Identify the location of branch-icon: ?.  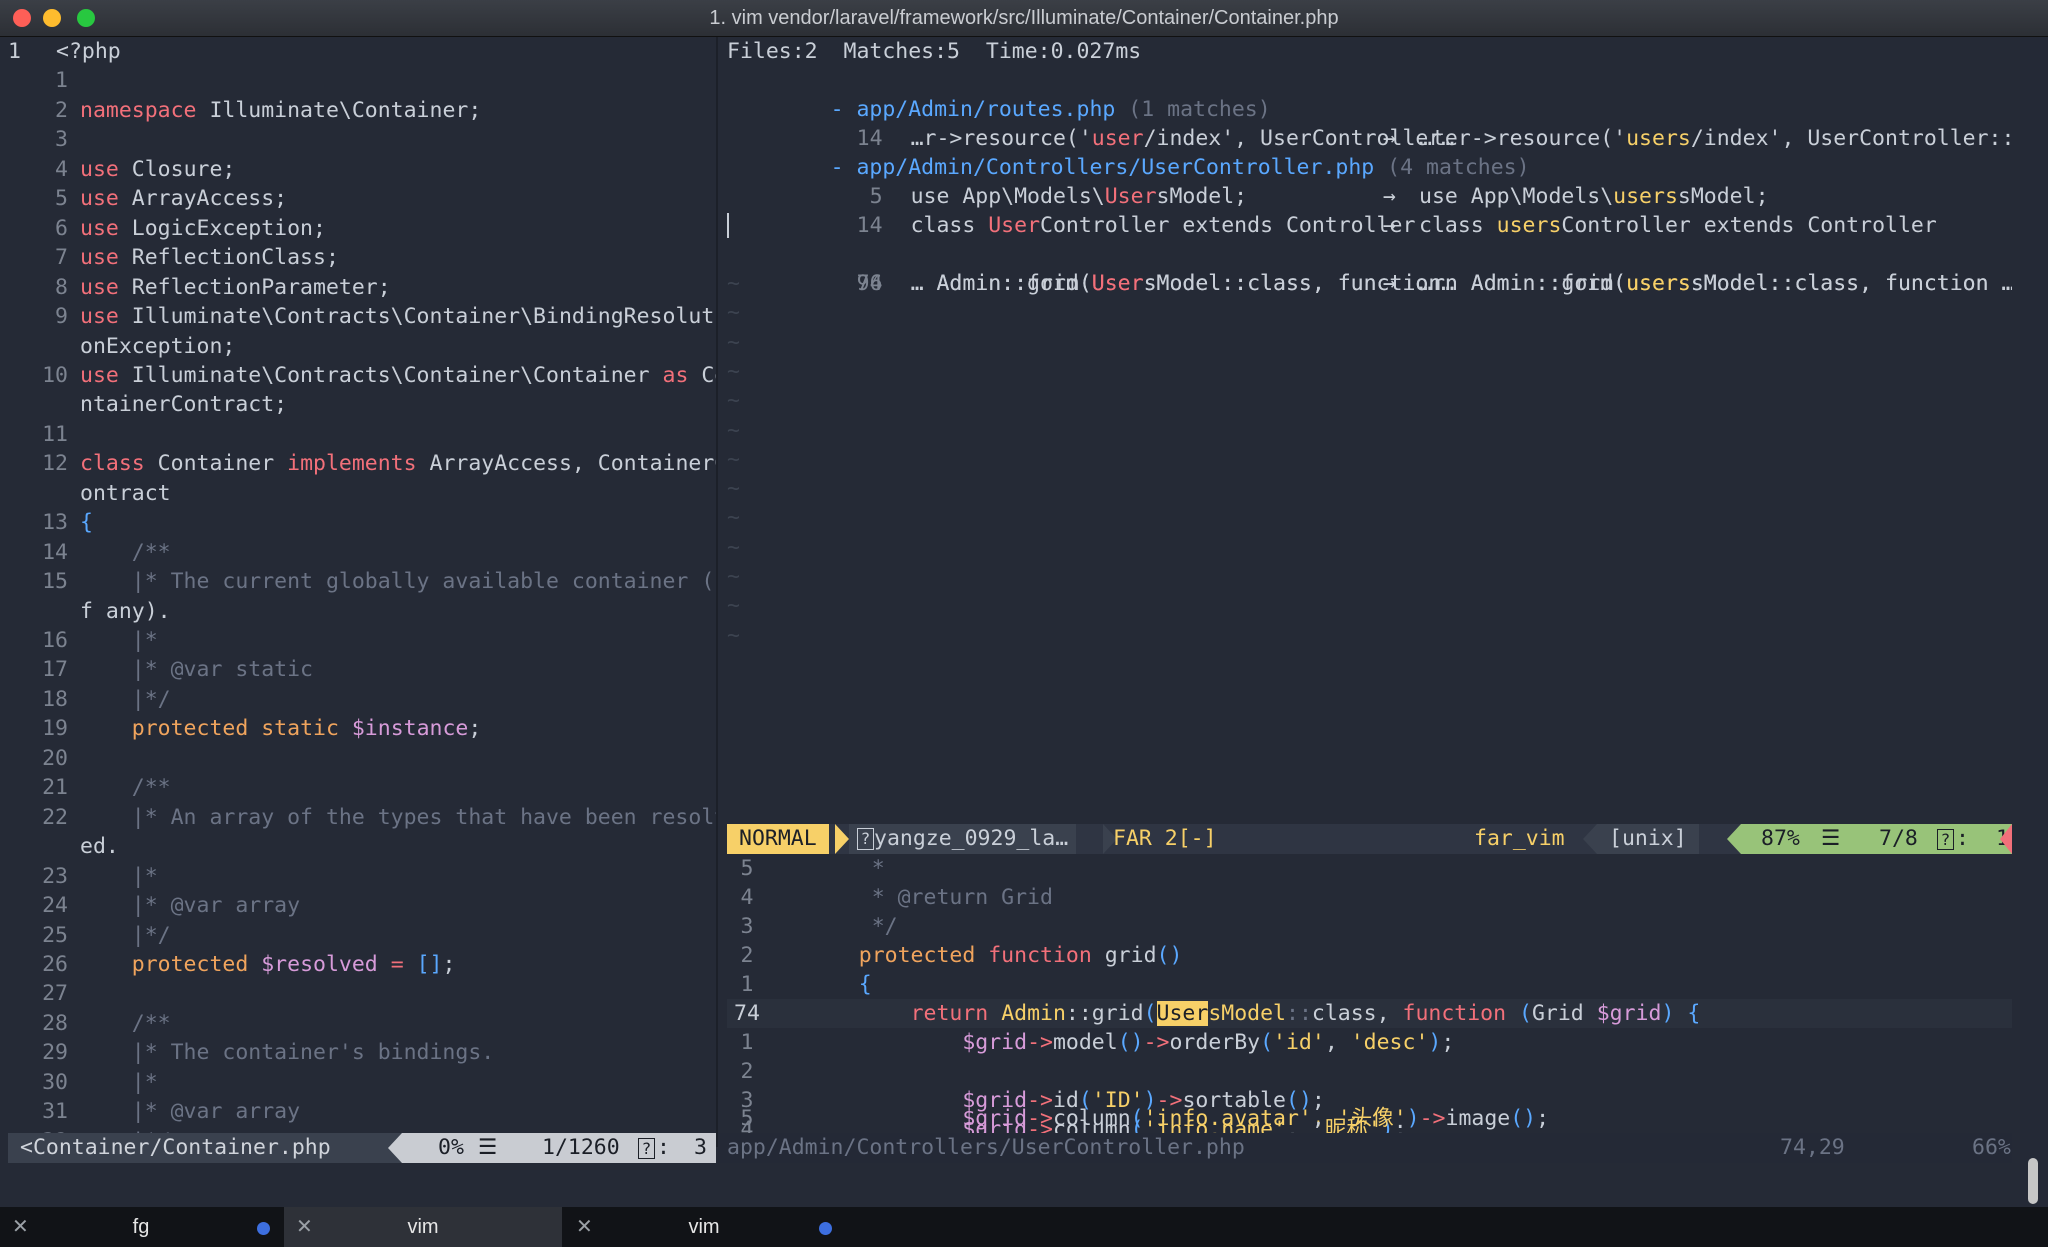
(865, 839).